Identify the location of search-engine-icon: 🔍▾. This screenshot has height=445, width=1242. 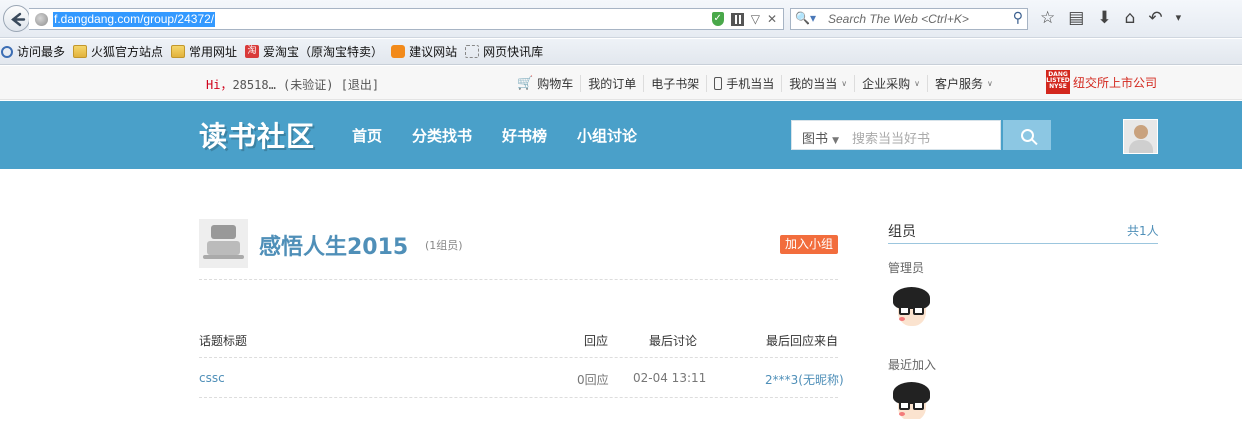
(805, 18).